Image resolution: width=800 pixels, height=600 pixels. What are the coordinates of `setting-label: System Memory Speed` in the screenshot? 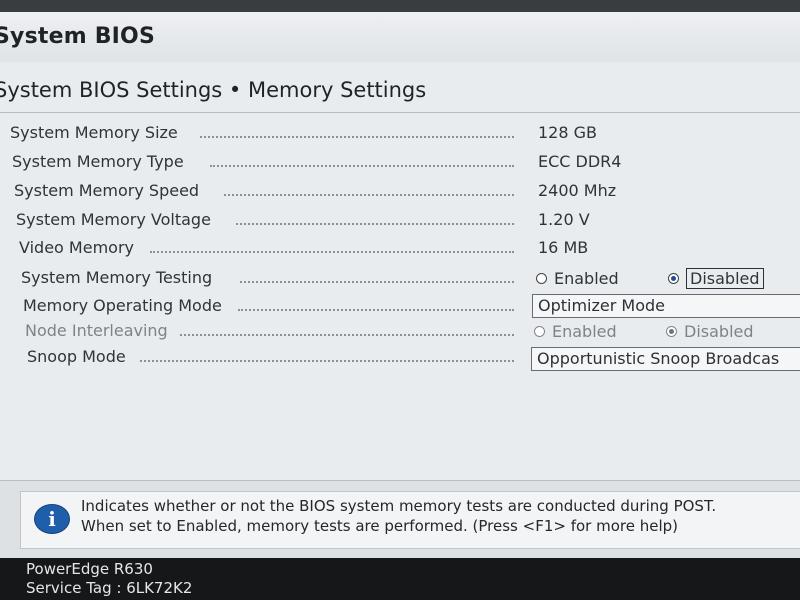 It's located at (109, 191).